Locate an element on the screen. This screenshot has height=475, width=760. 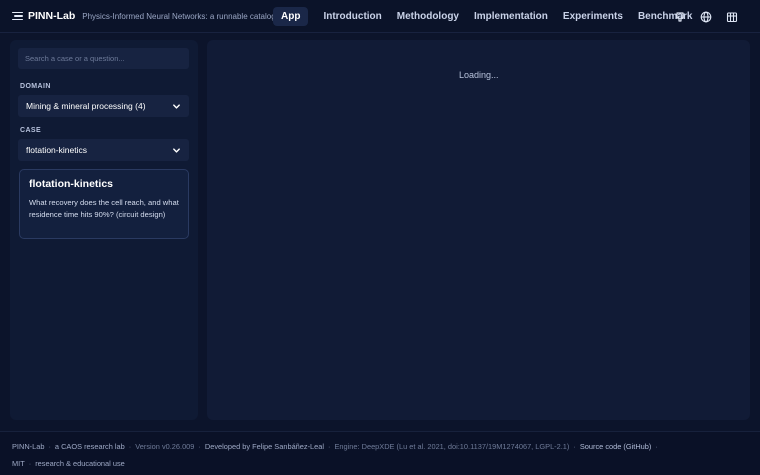
globe-icon is located at coordinates (706, 17).